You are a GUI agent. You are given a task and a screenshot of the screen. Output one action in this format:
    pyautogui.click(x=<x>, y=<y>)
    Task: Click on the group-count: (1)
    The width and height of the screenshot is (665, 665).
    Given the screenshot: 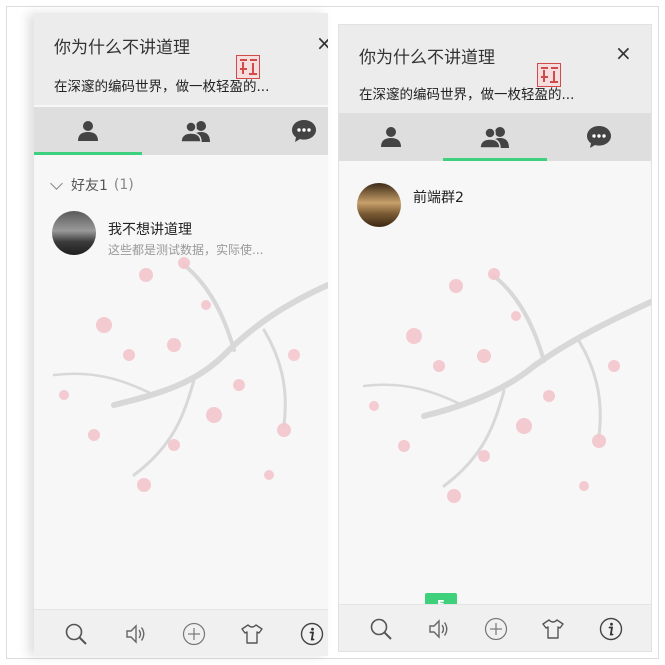 What is the action you would take?
    pyautogui.click(x=123, y=185)
    